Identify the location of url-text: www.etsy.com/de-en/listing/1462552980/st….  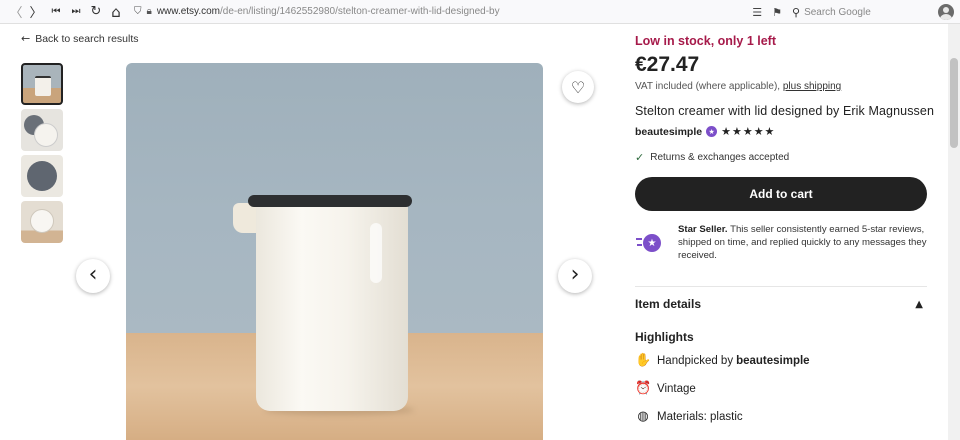
(328, 11).